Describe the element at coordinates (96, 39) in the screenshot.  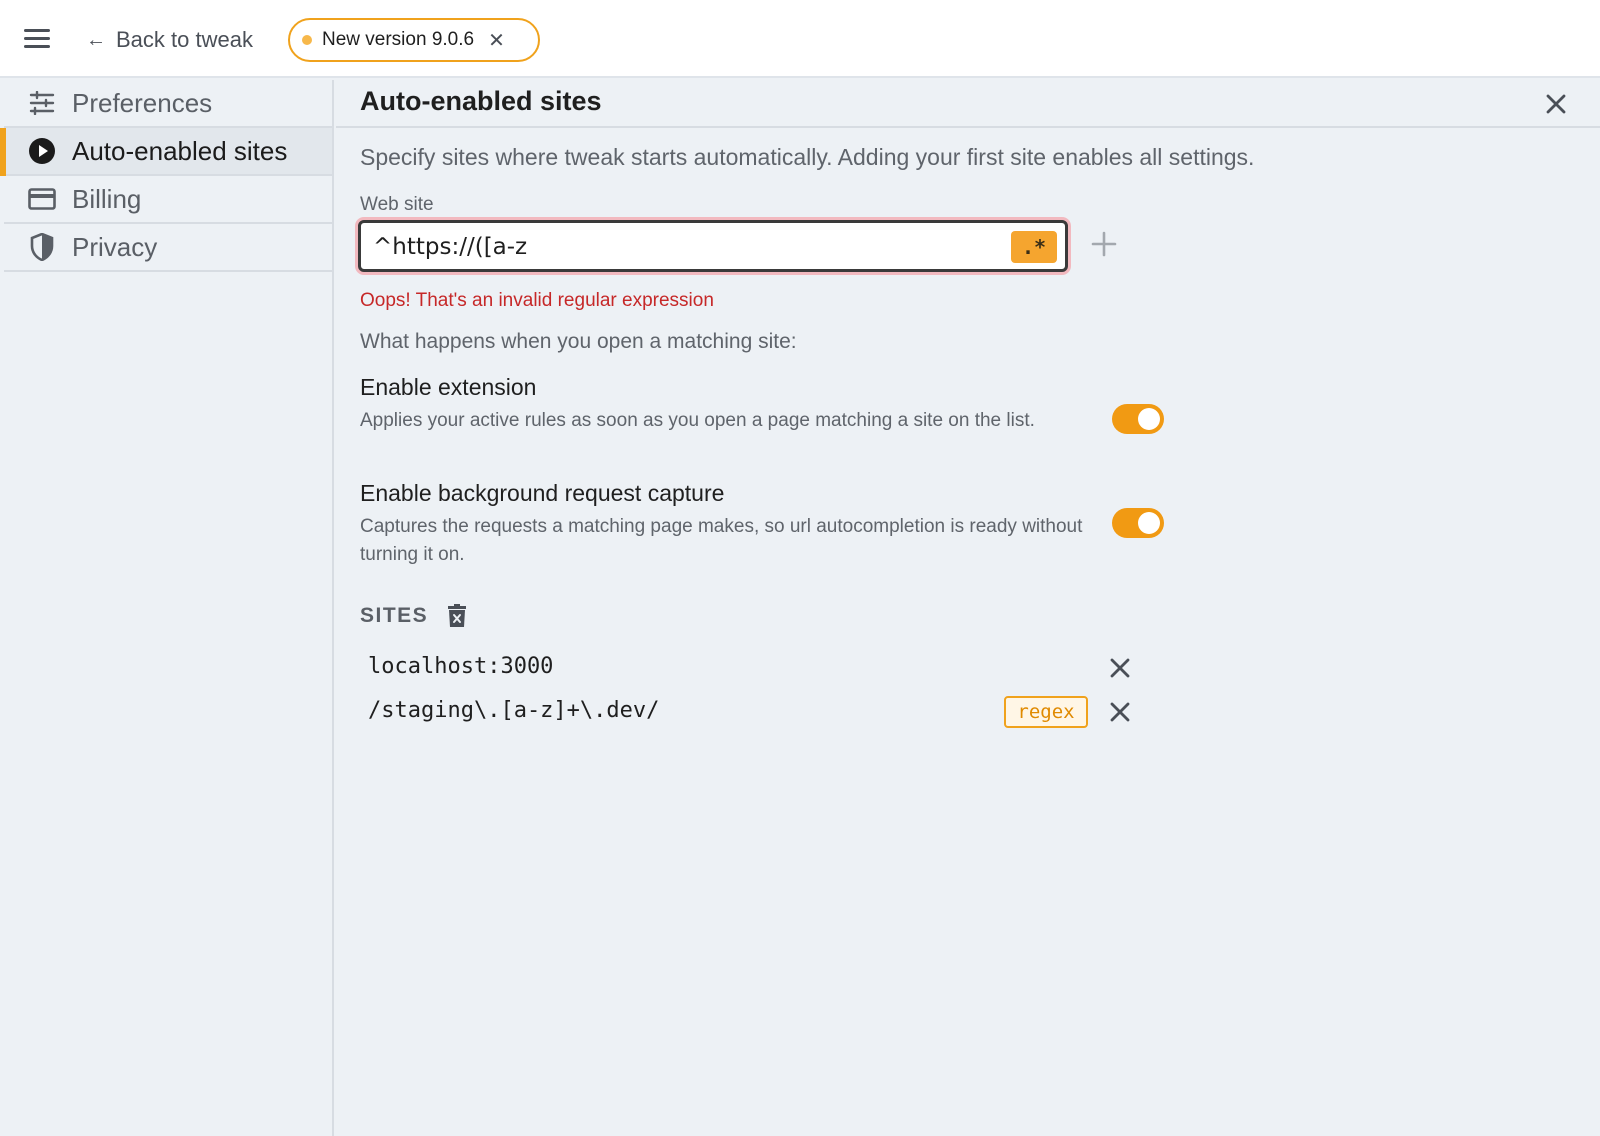
I see `arrow-left-icon: ←` at that location.